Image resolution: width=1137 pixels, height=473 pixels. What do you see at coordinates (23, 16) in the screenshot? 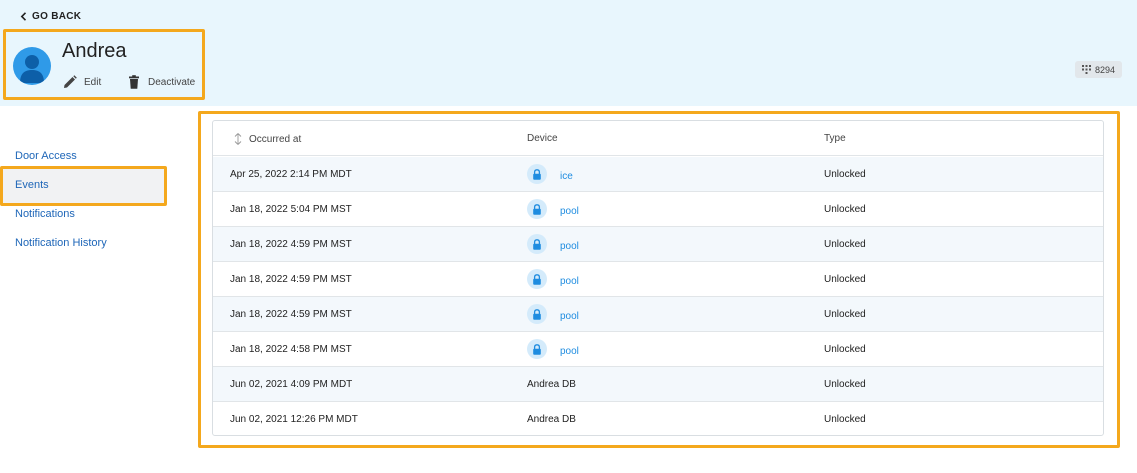
I see `chevron-left-icon` at bounding box center [23, 16].